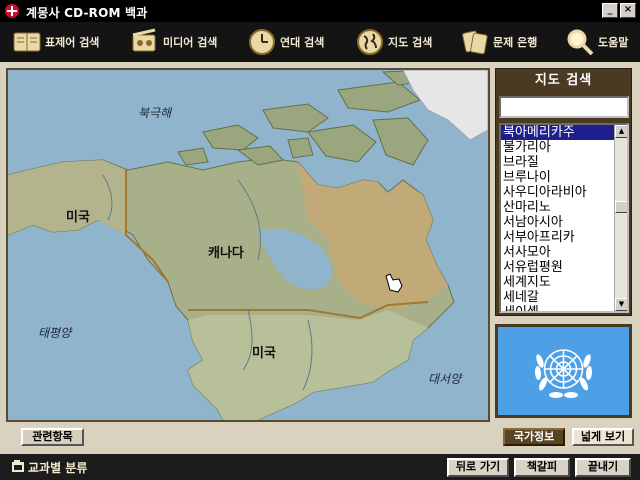 The width and height of the screenshot is (640, 480). I want to click on clock-icon, so click(262, 42).